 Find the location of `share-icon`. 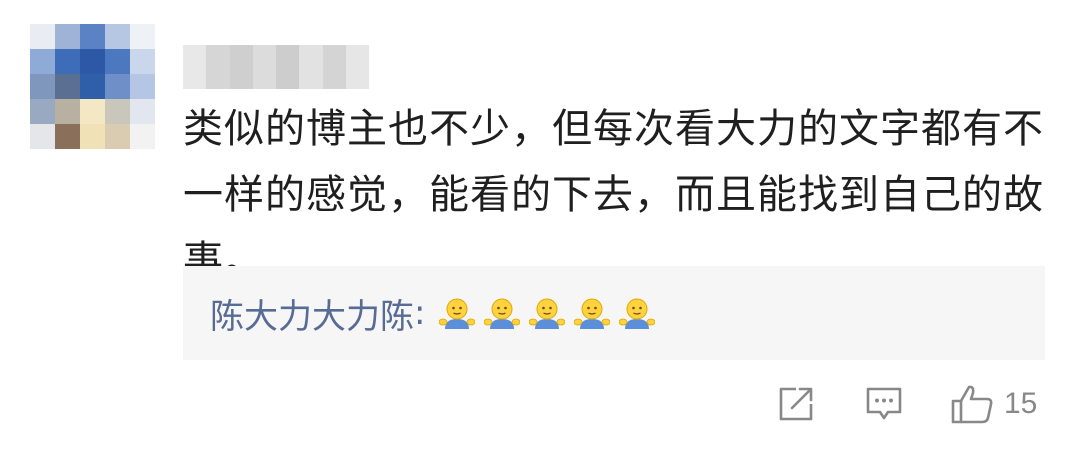

share-icon is located at coordinates (796, 404).